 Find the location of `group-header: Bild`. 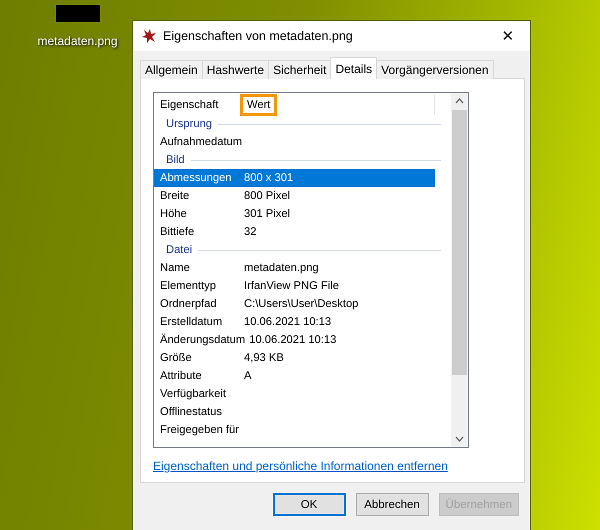

group-header: Bild is located at coordinates (175, 160).